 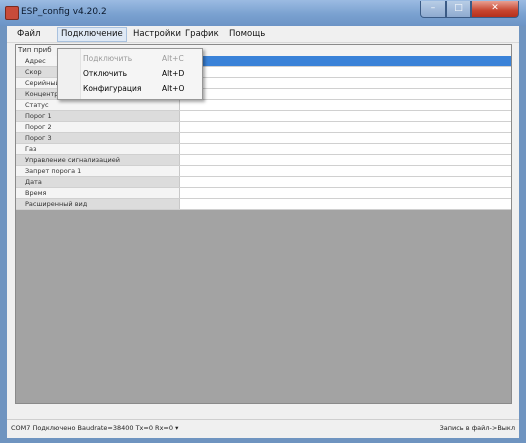 I want to click on row-label: Управление сигнализацией, so click(x=98, y=160).